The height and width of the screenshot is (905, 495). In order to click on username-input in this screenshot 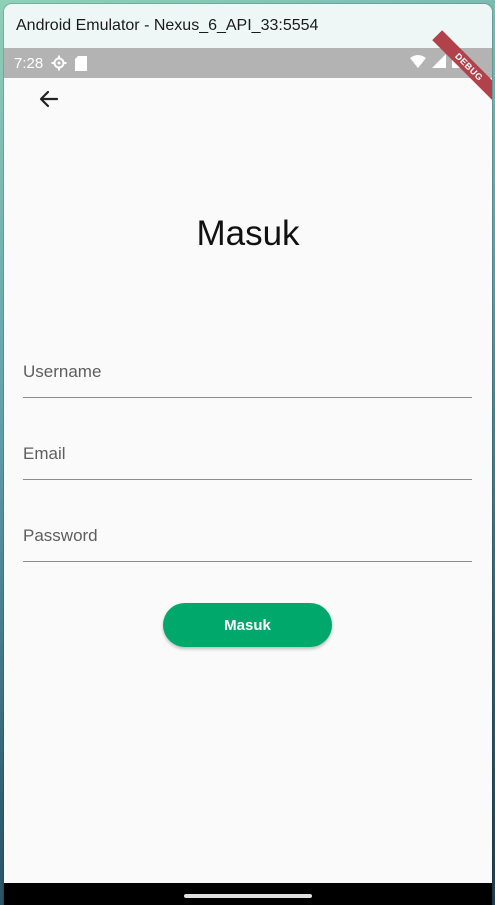, I will do `click(247, 373)`.